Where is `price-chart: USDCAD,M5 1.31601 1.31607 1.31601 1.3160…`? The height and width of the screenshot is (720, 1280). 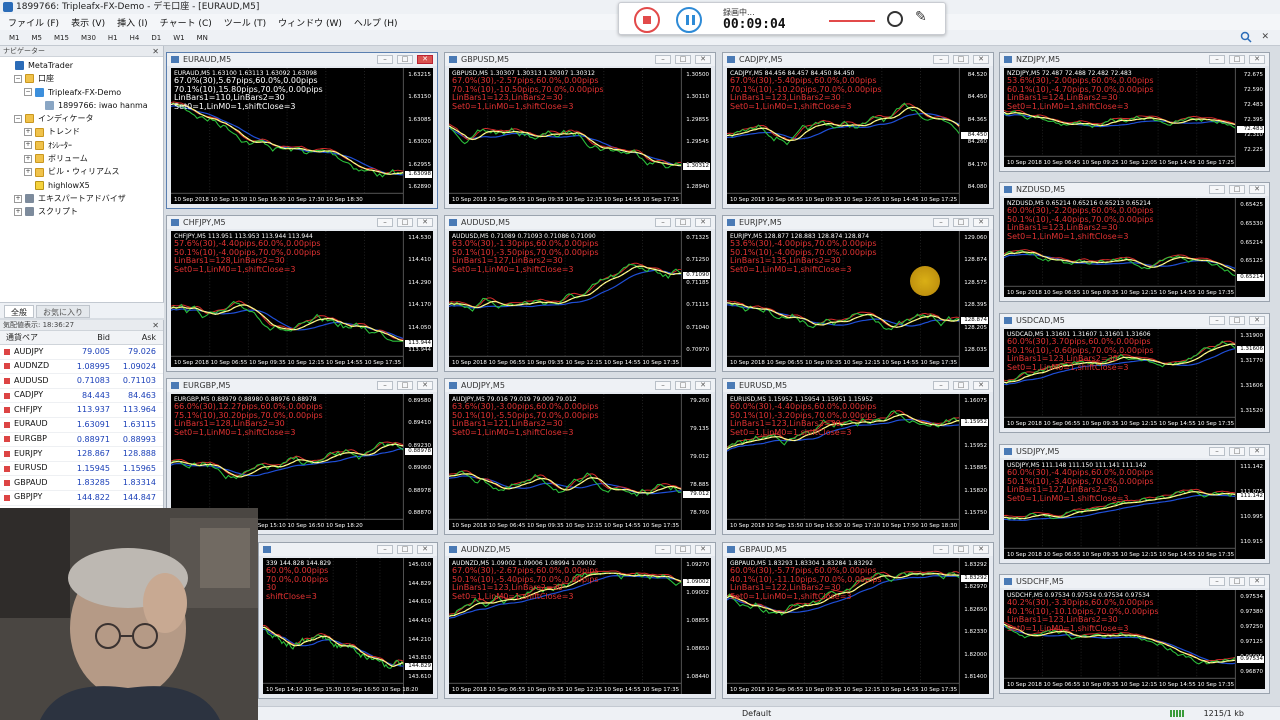 price-chart: USDCAD,M5 1.31601 1.31607 1.31601 1.3160… is located at coordinates (1134, 378).